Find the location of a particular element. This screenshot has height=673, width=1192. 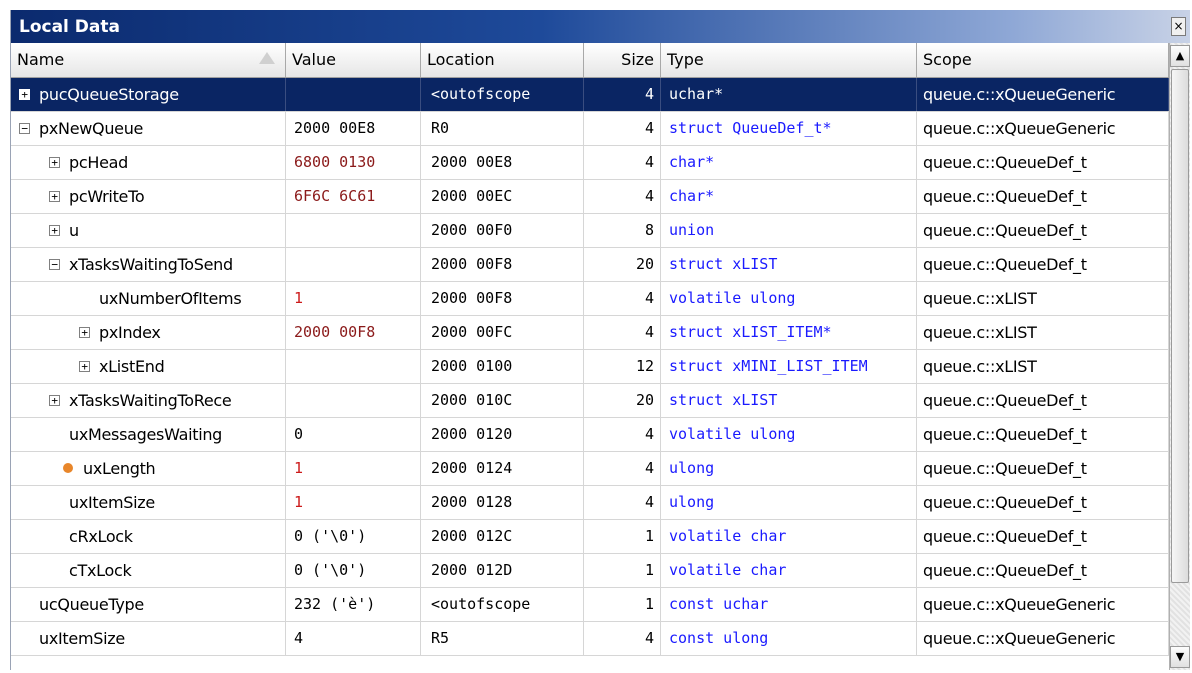

name-cell: + xTasksWaitingToRece is located at coordinates (148, 400).